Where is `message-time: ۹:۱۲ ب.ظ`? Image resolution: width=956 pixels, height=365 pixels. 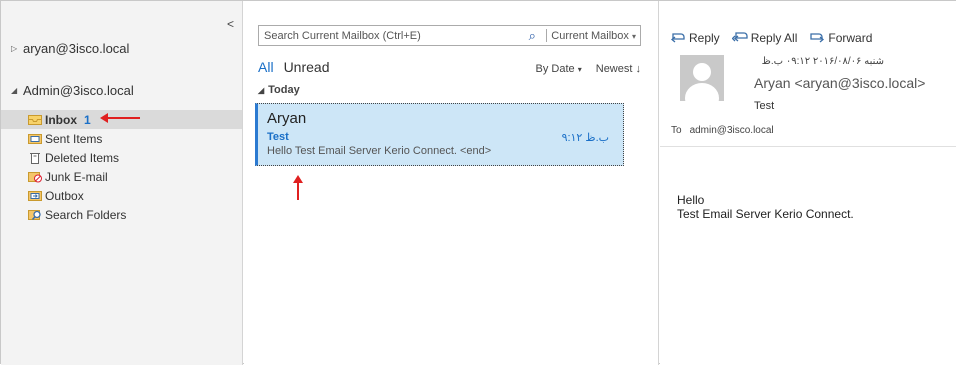
message-time: ۹:۱۲ ب.ظ is located at coordinates (585, 138).